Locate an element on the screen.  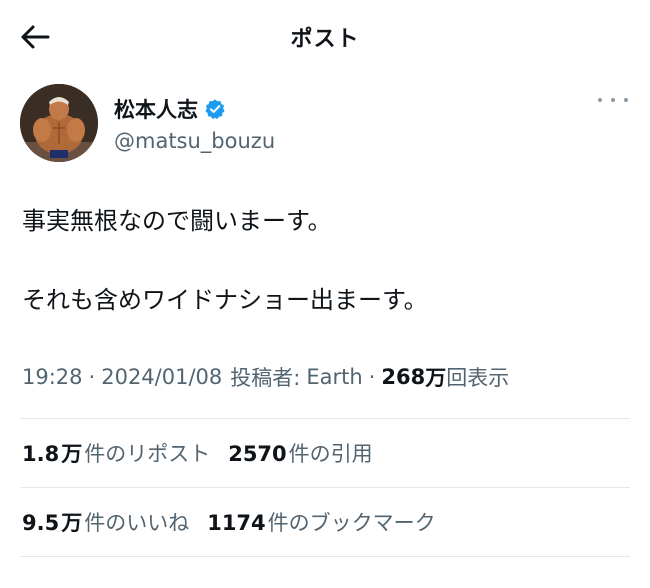
verified-badge-icon is located at coordinates (215, 109).